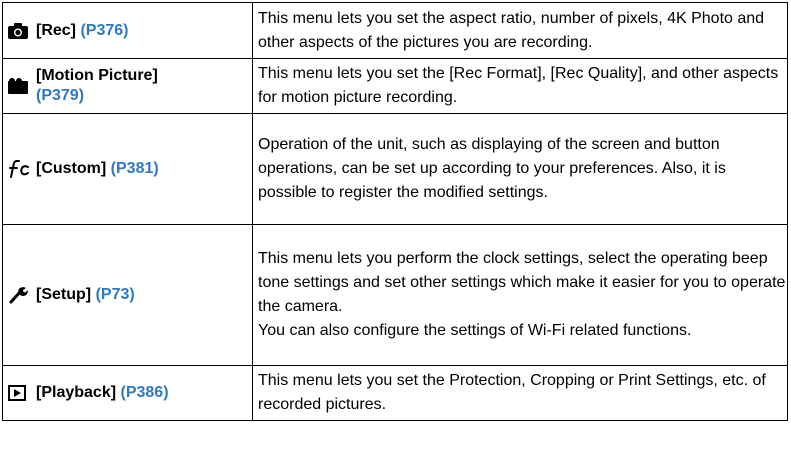  Describe the element at coordinates (97, 75) in the screenshot. I see `menu-label-motion-picture: [Motion Picture]` at that location.